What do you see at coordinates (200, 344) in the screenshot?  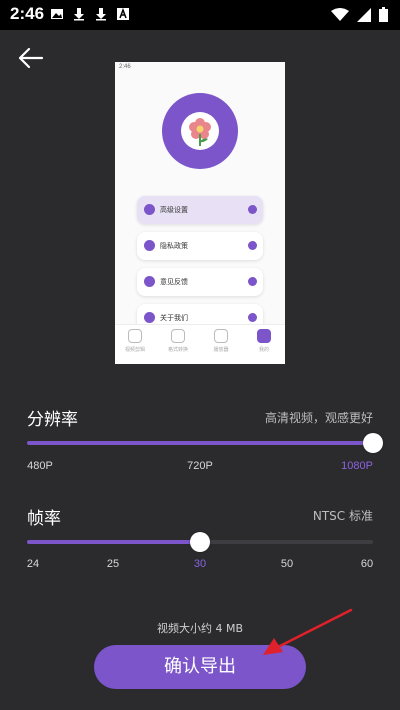 I see `preview-tab-bar: 视频剪辑 格式转换 播放器 我的` at bounding box center [200, 344].